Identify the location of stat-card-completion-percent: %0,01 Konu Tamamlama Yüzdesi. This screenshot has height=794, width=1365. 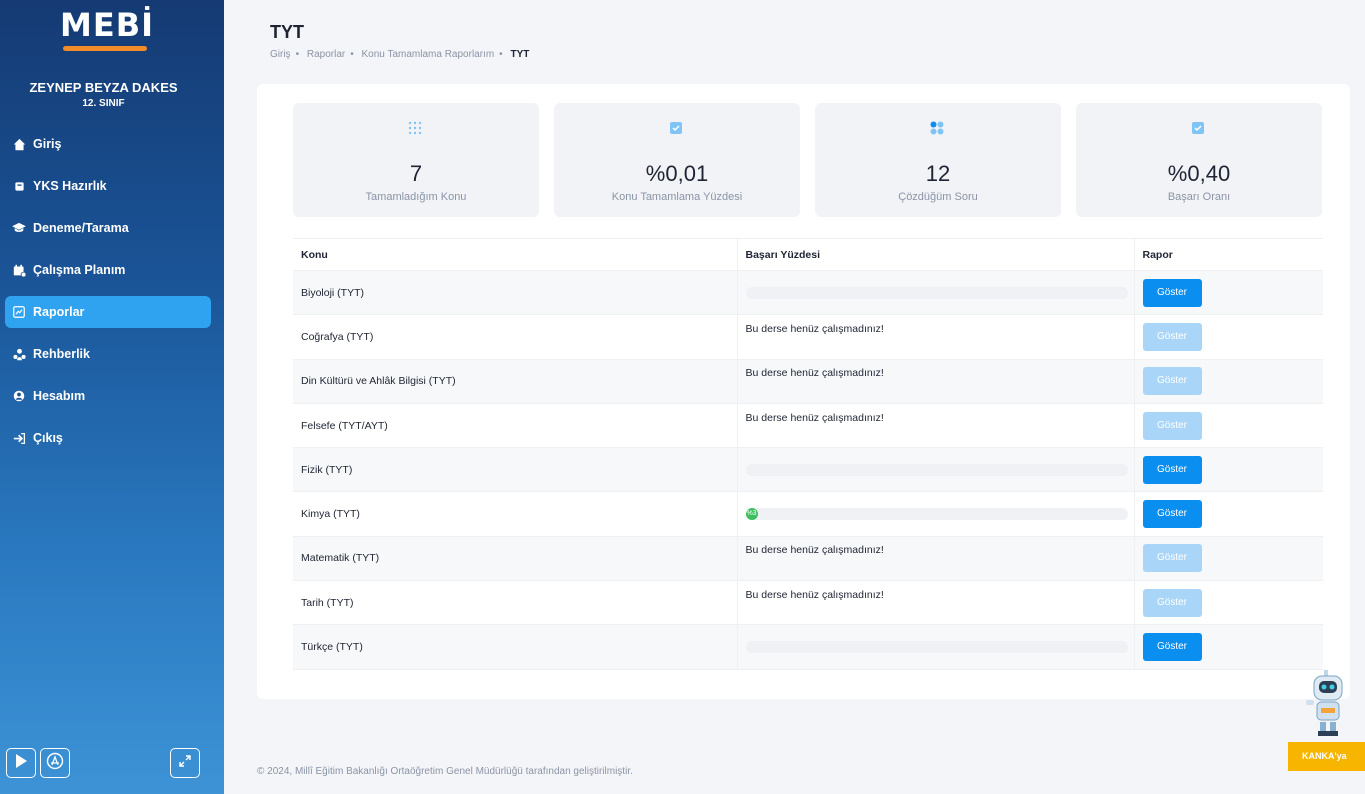
(677, 160).